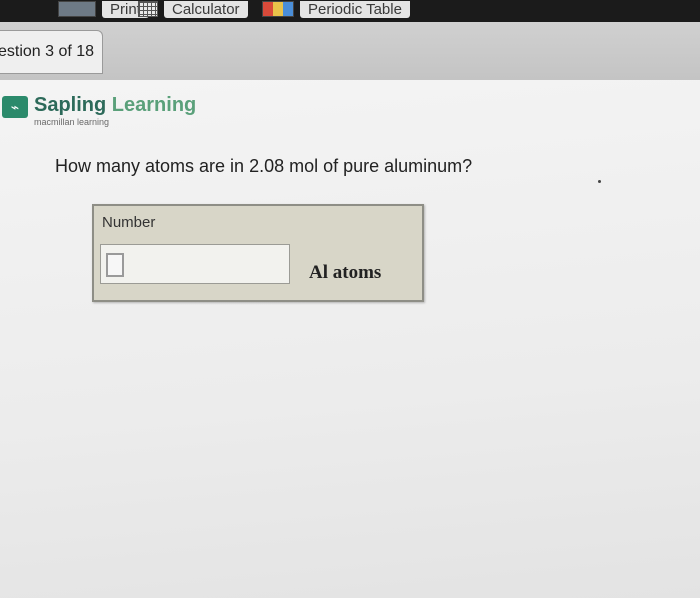 Image resolution: width=700 pixels, height=598 pixels. Describe the element at coordinates (129, 222) in the screenshot. I see `number-label: Number` at that location.